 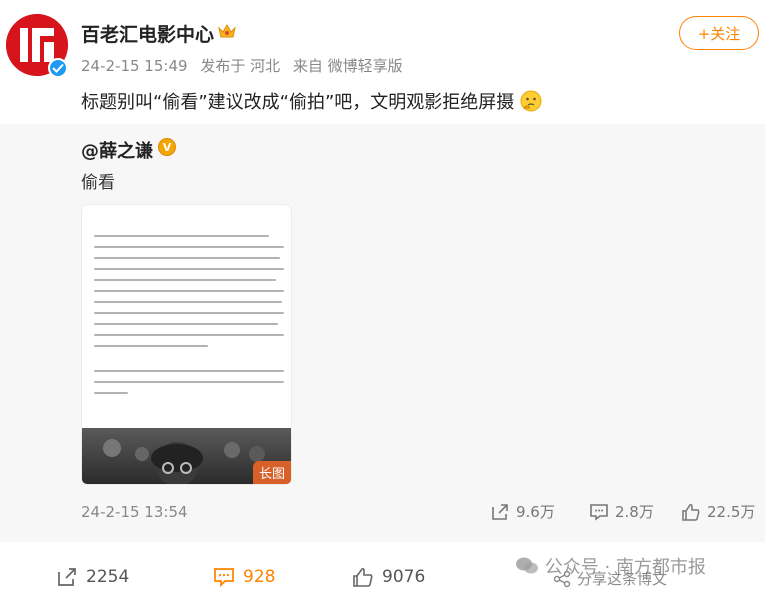 I want to click on repost-comment-button: 2.8万, so click(x=621, y=511).